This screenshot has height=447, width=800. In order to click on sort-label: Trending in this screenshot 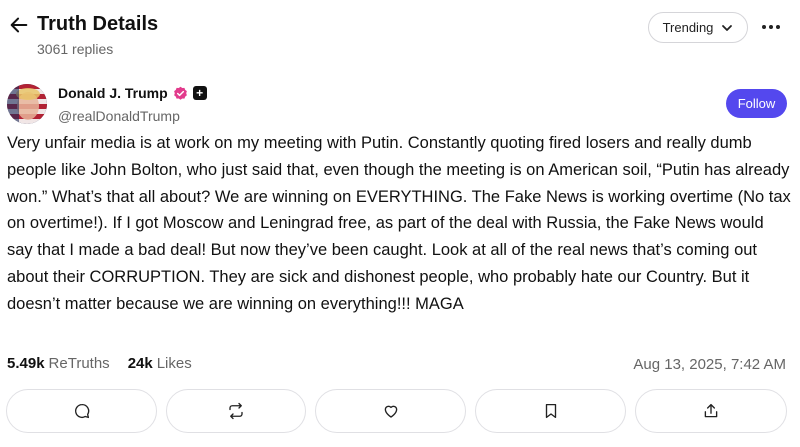, I will do `click(688, 27)`.